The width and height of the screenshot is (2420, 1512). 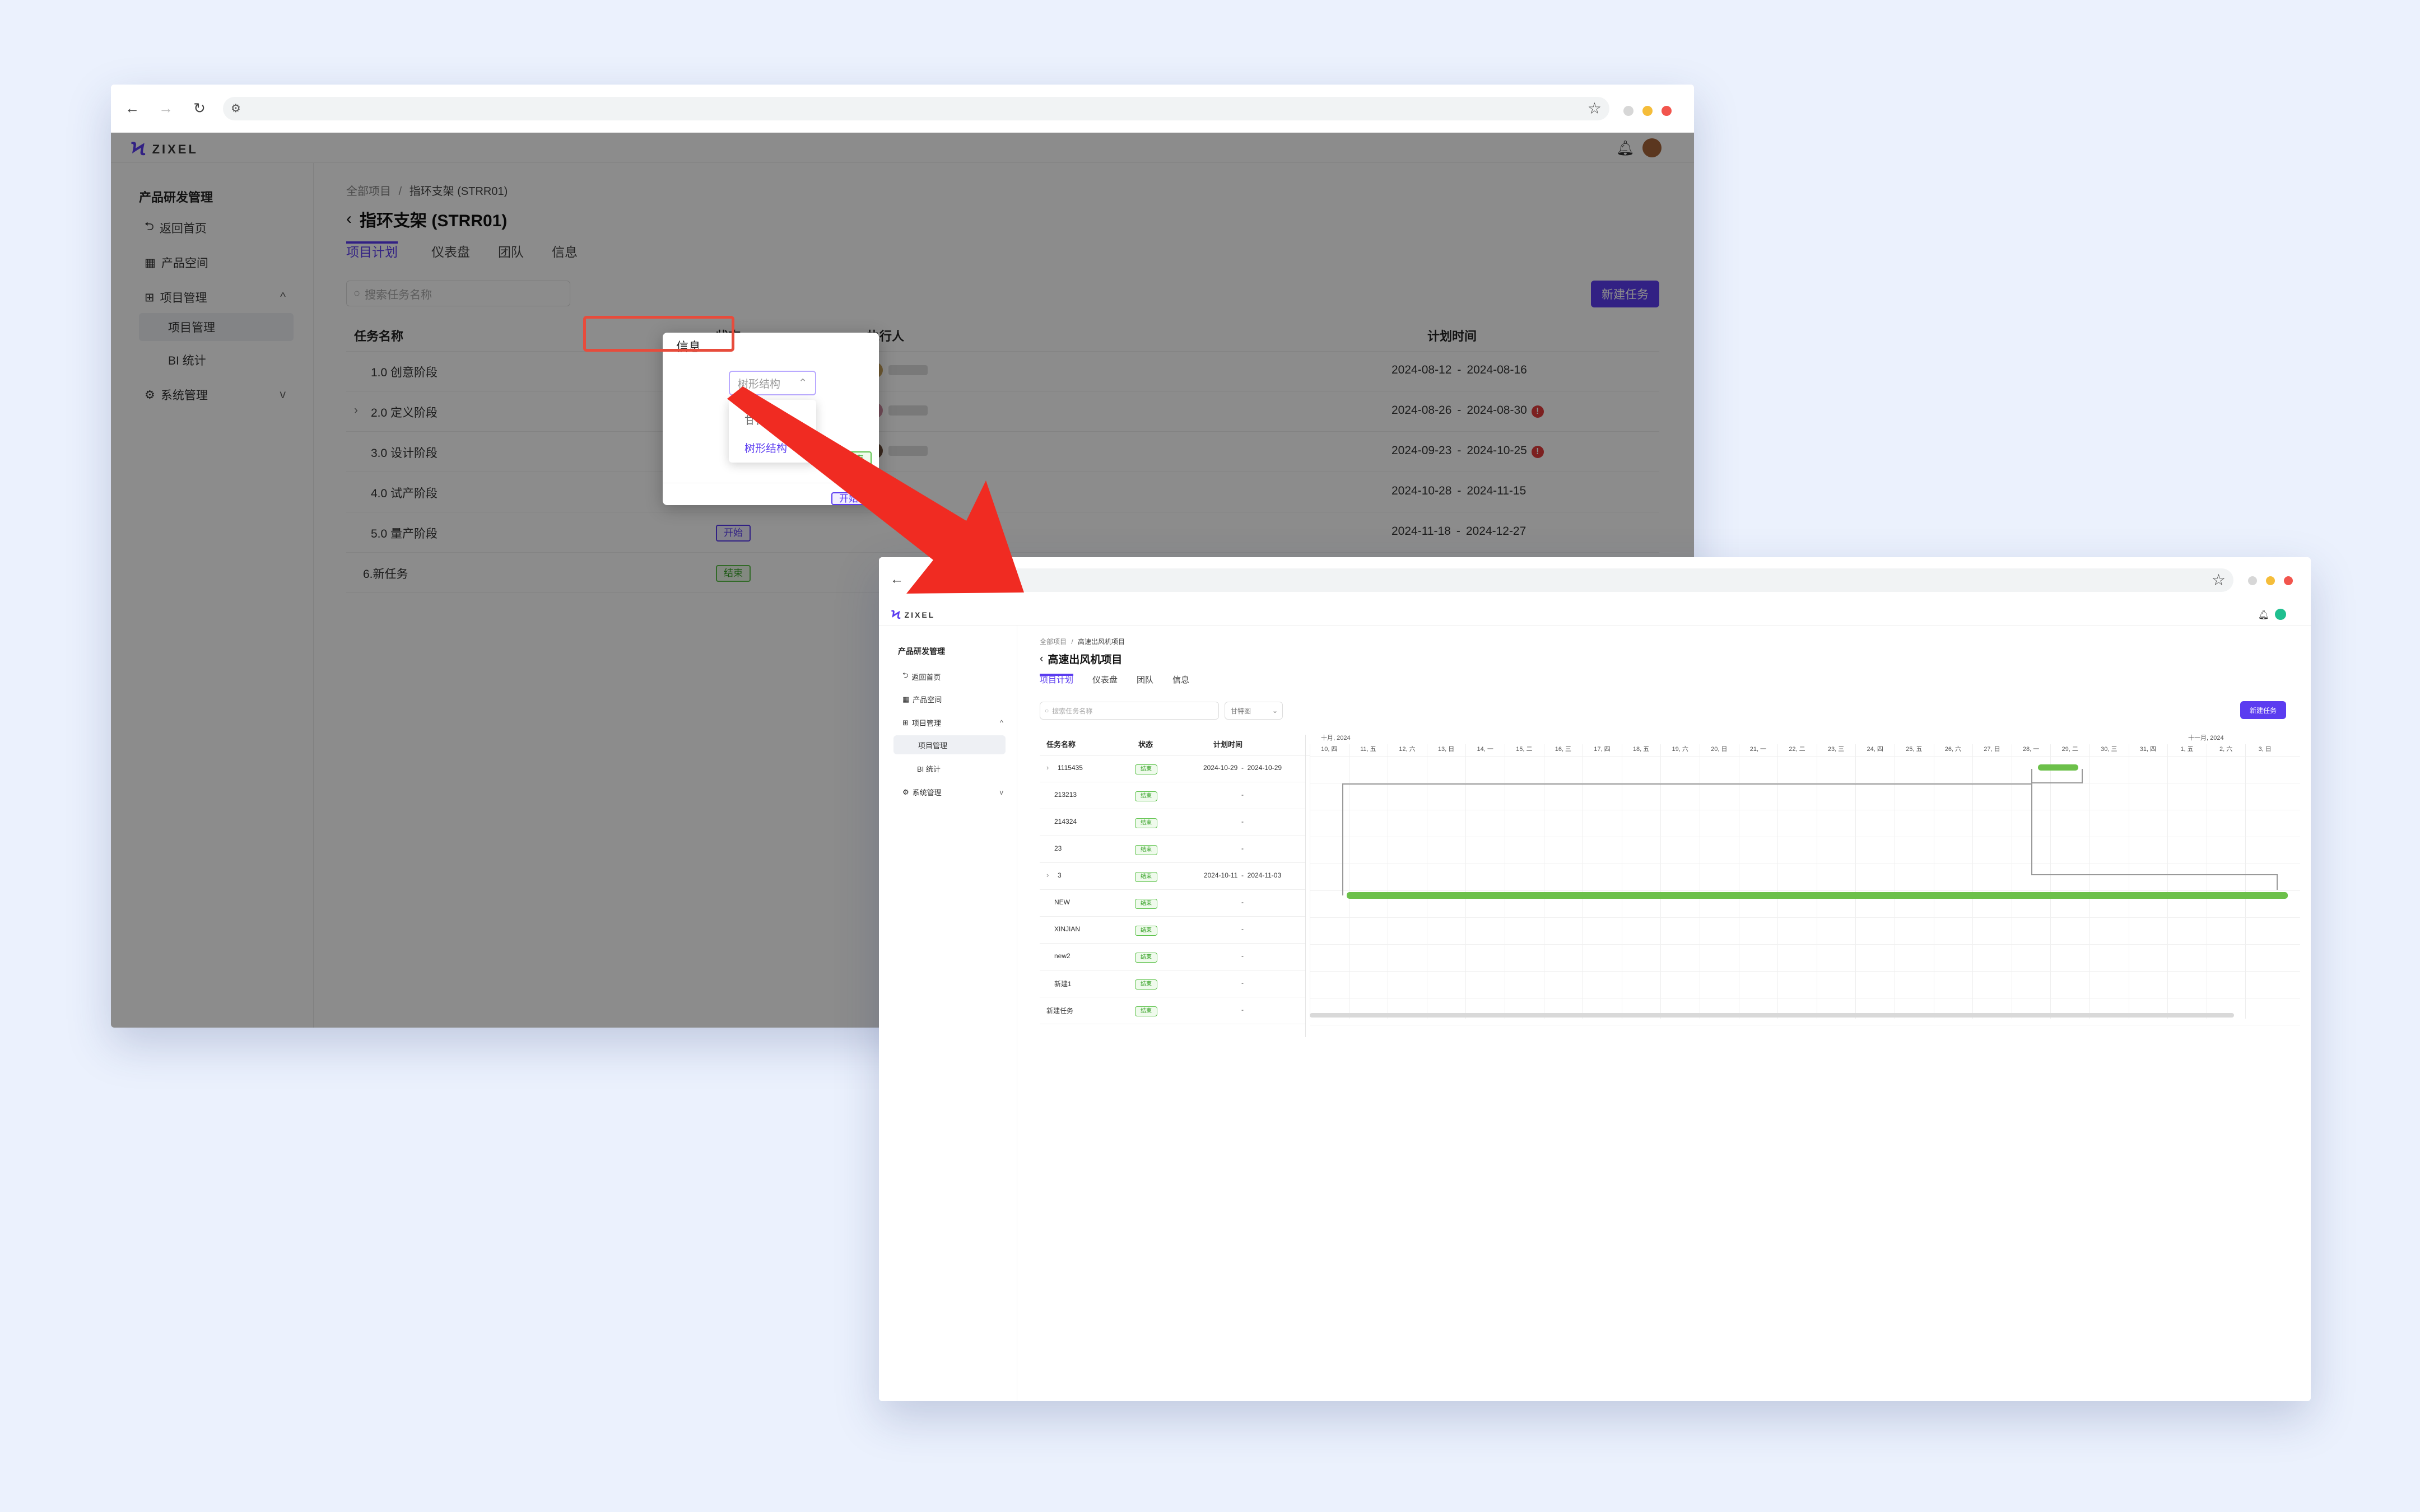 What do you see at coordinates (1173, 904) in the screenshot?
I see `table-row: NEW 结束 -` at bounding box center [1173, 904].